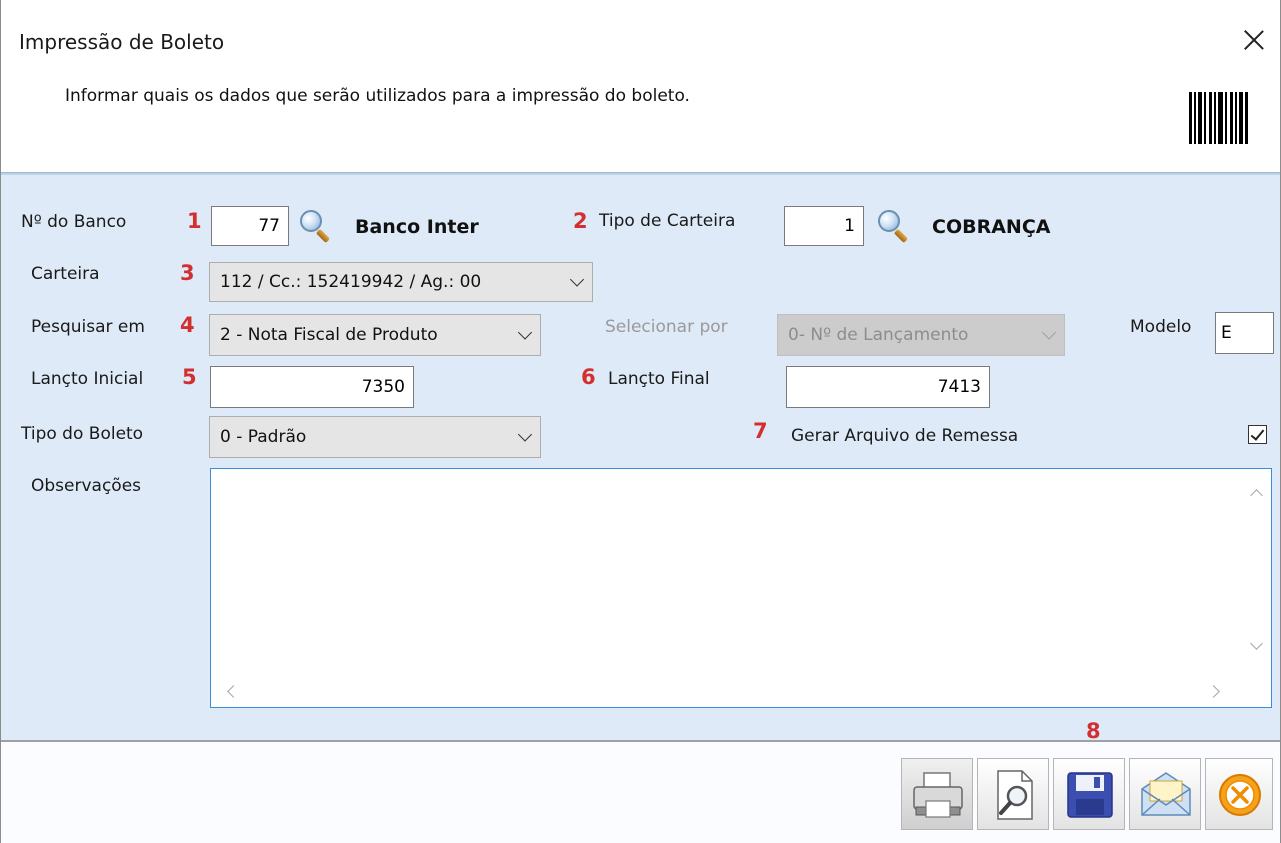 The width and height of the screenshot is (1281, 843). I want to click on tipo-boleto-value: 0 - Padrão, so click(263, 437).